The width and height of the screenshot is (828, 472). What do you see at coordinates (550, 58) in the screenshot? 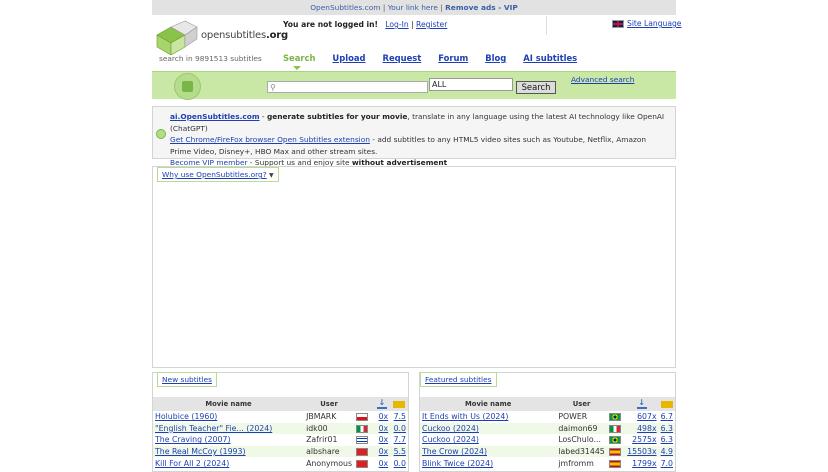
I see `nav-ai-subtitles: AI subtitles` at bounding box center [550, 58].